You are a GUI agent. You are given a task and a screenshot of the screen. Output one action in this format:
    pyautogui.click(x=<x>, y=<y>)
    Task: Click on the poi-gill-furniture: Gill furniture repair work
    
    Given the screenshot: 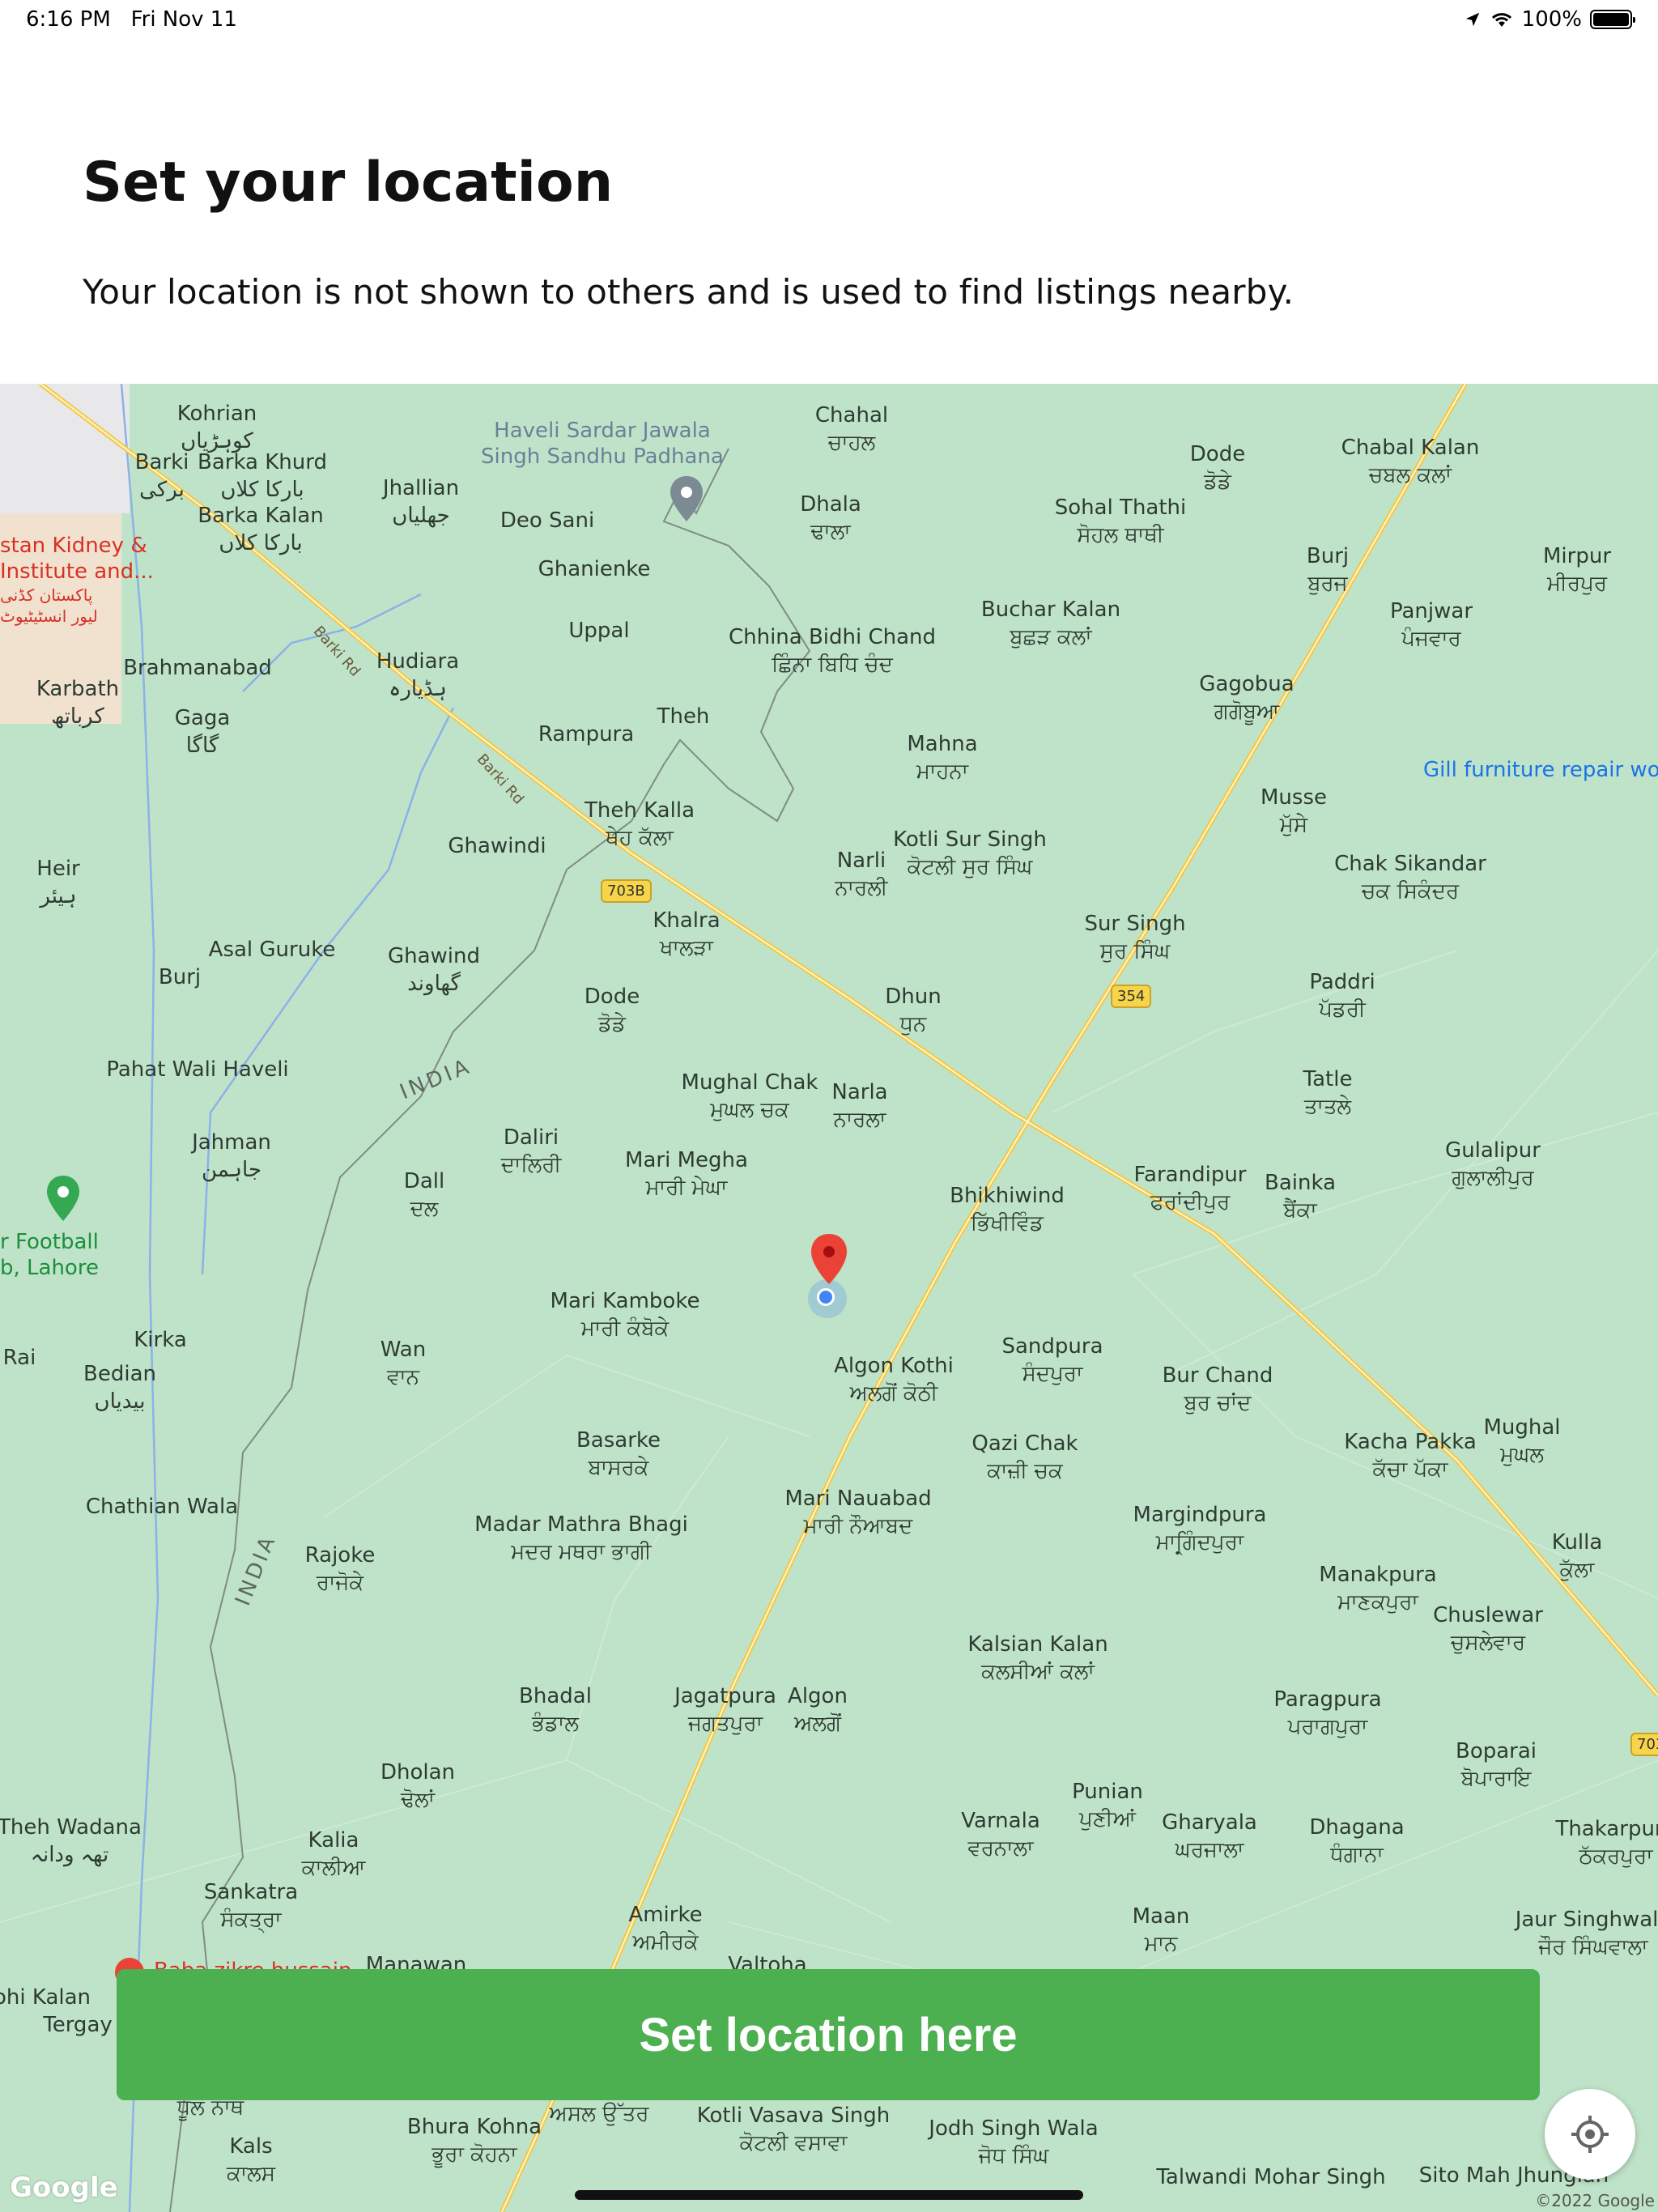 What is the action you would take?
    pyautogui.click(x=1540, y=770)
    